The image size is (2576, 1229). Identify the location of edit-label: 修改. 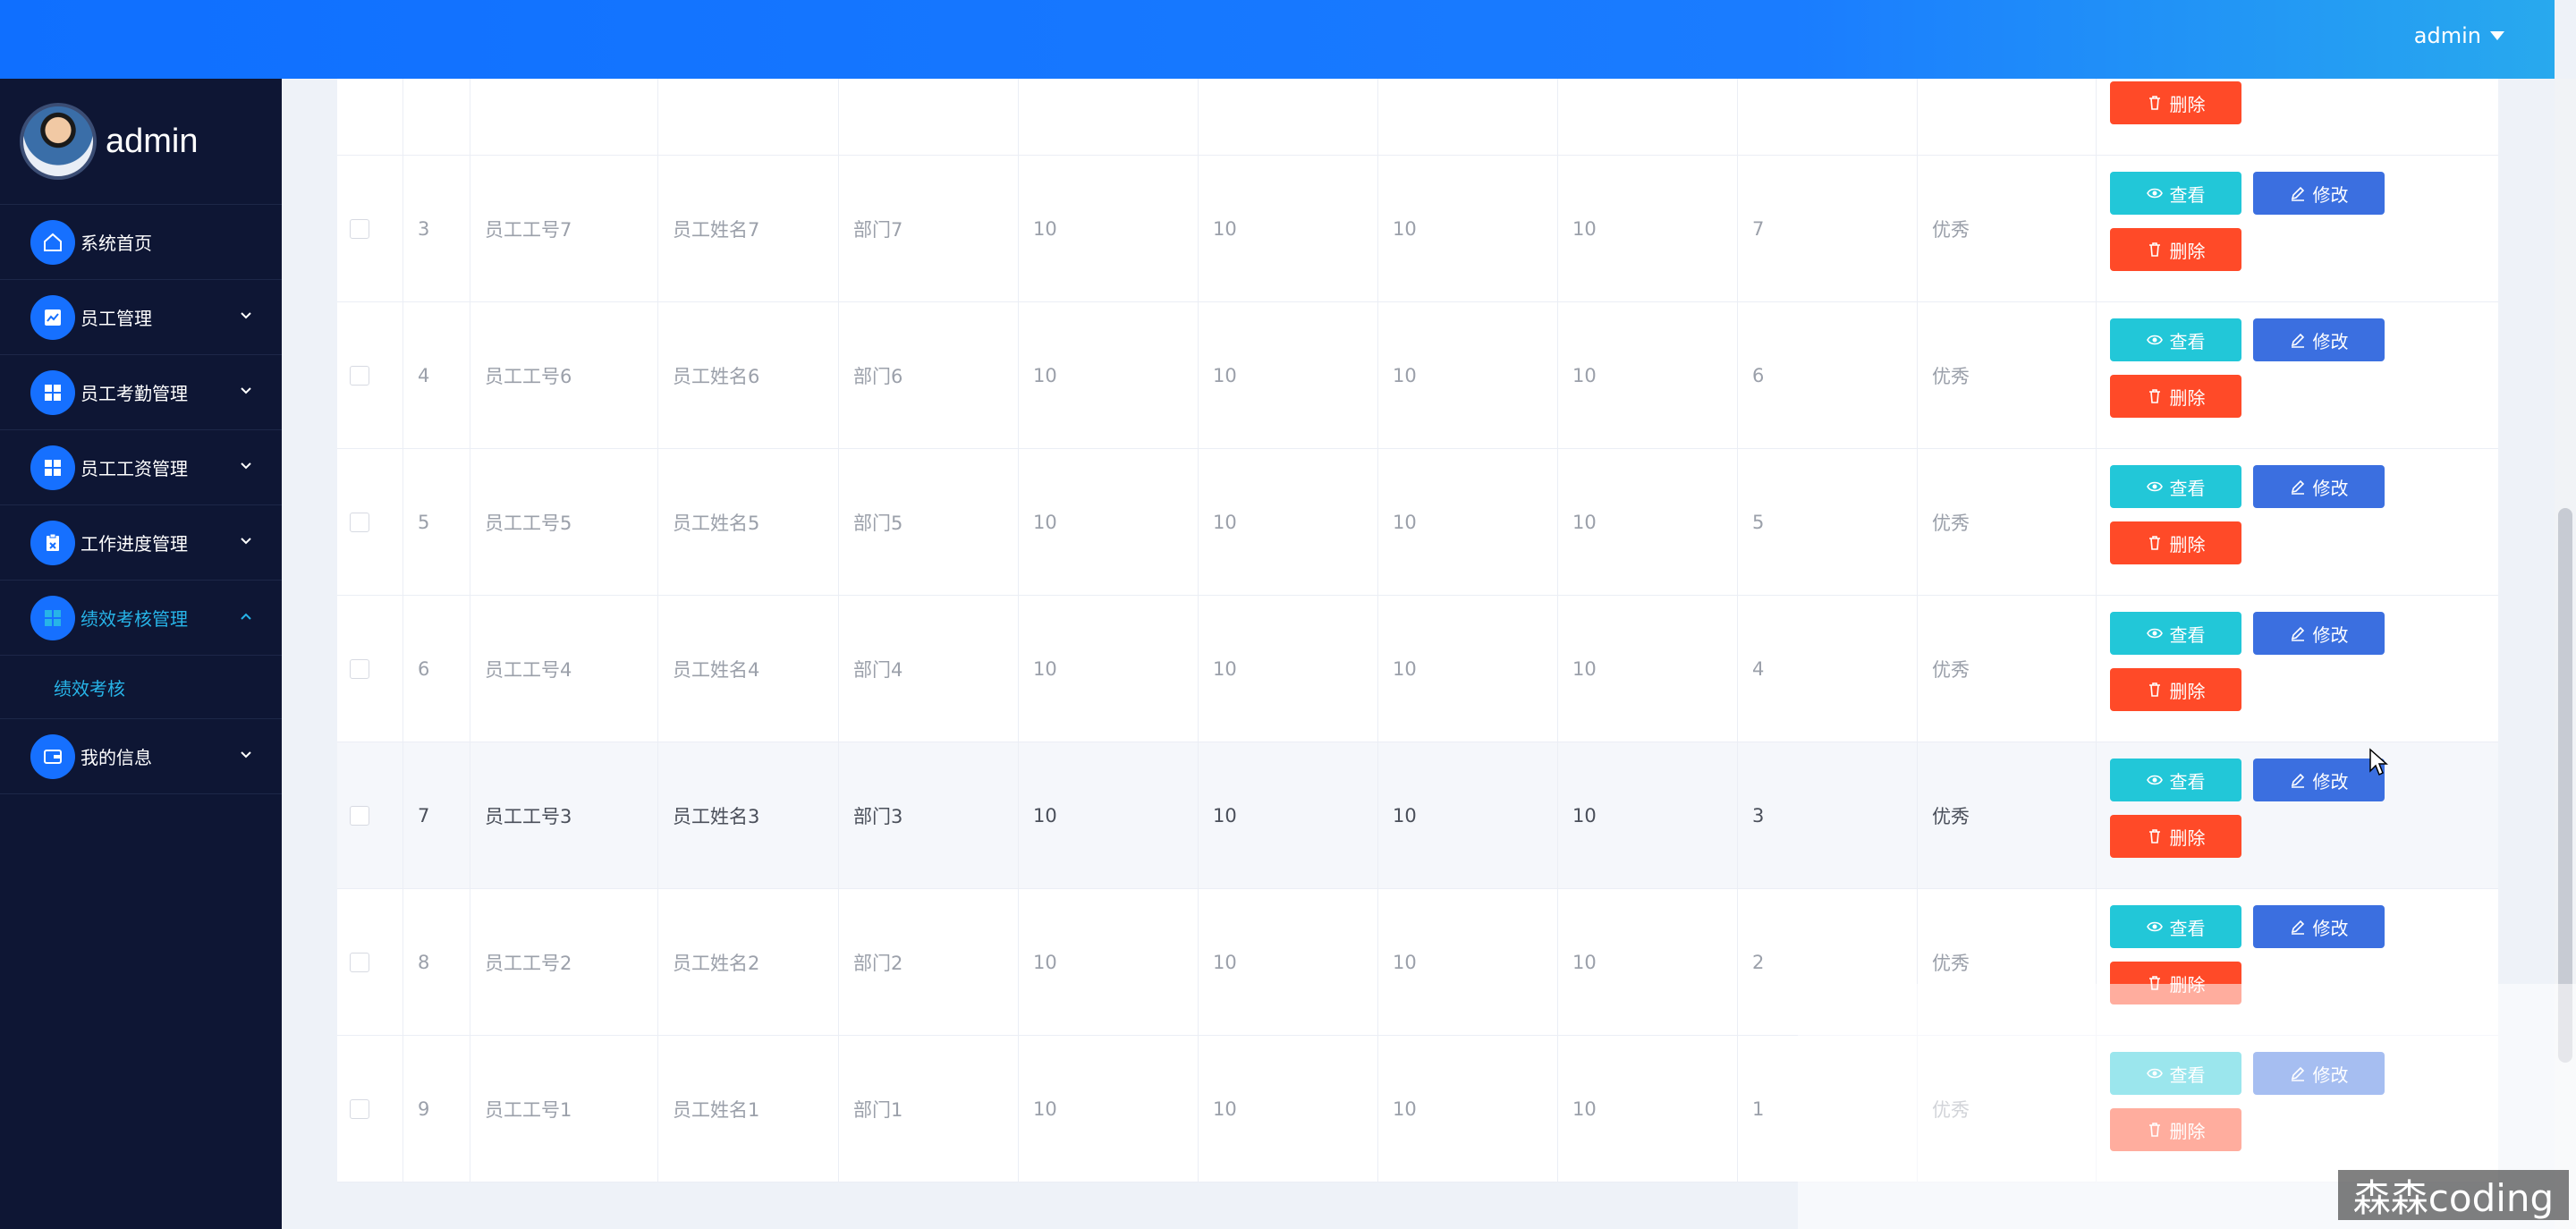
(2330, 635).